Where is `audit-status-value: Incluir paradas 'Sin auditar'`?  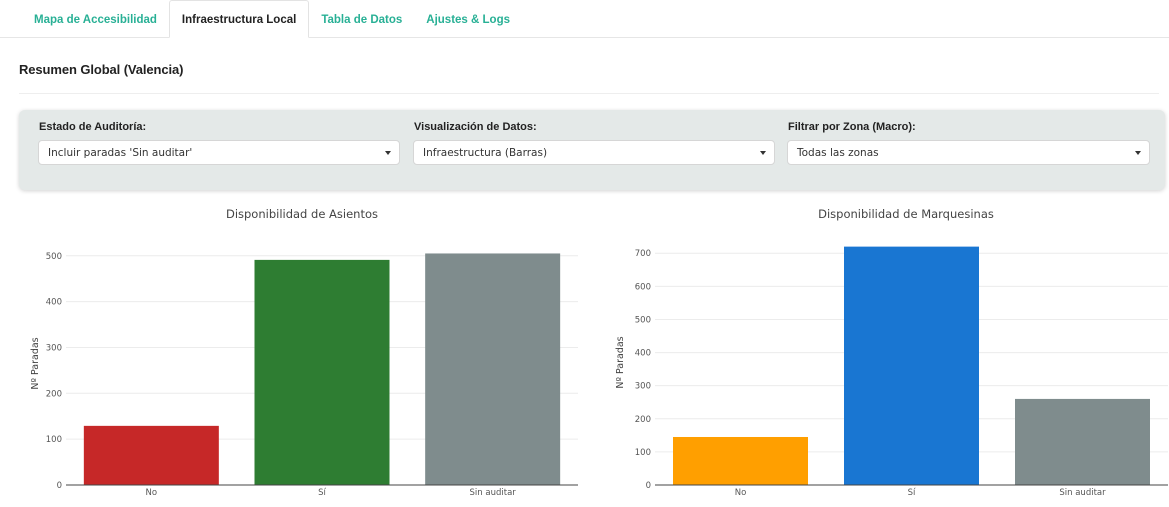 audit-status-value: Incluir paradas 'Sin auditar' is located at coordinates (120, 152).